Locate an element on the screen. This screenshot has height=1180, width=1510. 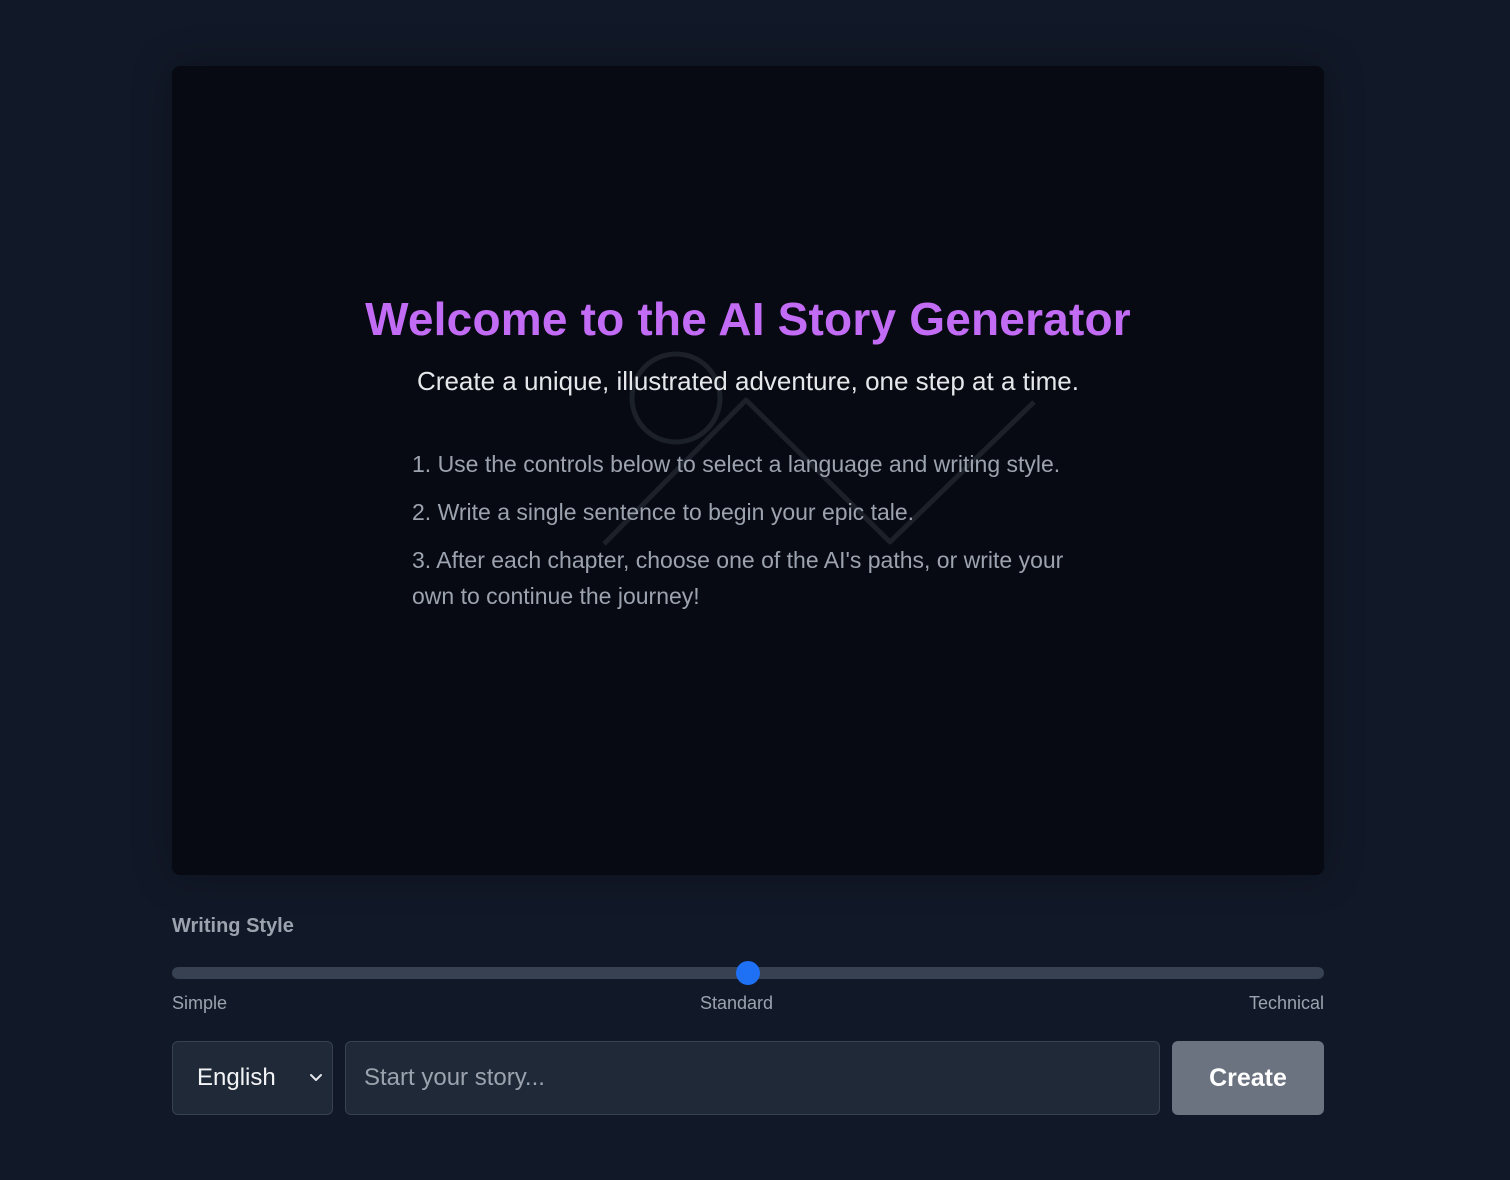
language-select-value: English is located at coordinates (236, 1077).